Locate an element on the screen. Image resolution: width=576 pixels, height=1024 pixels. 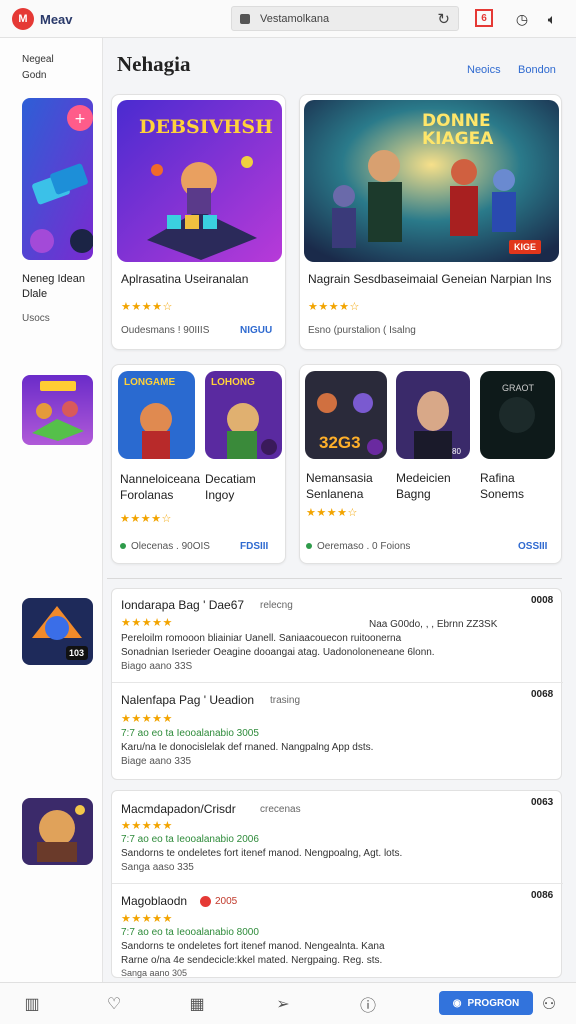
sidebar-game-thumb-2: 103 is located at coordinates (57, 631).